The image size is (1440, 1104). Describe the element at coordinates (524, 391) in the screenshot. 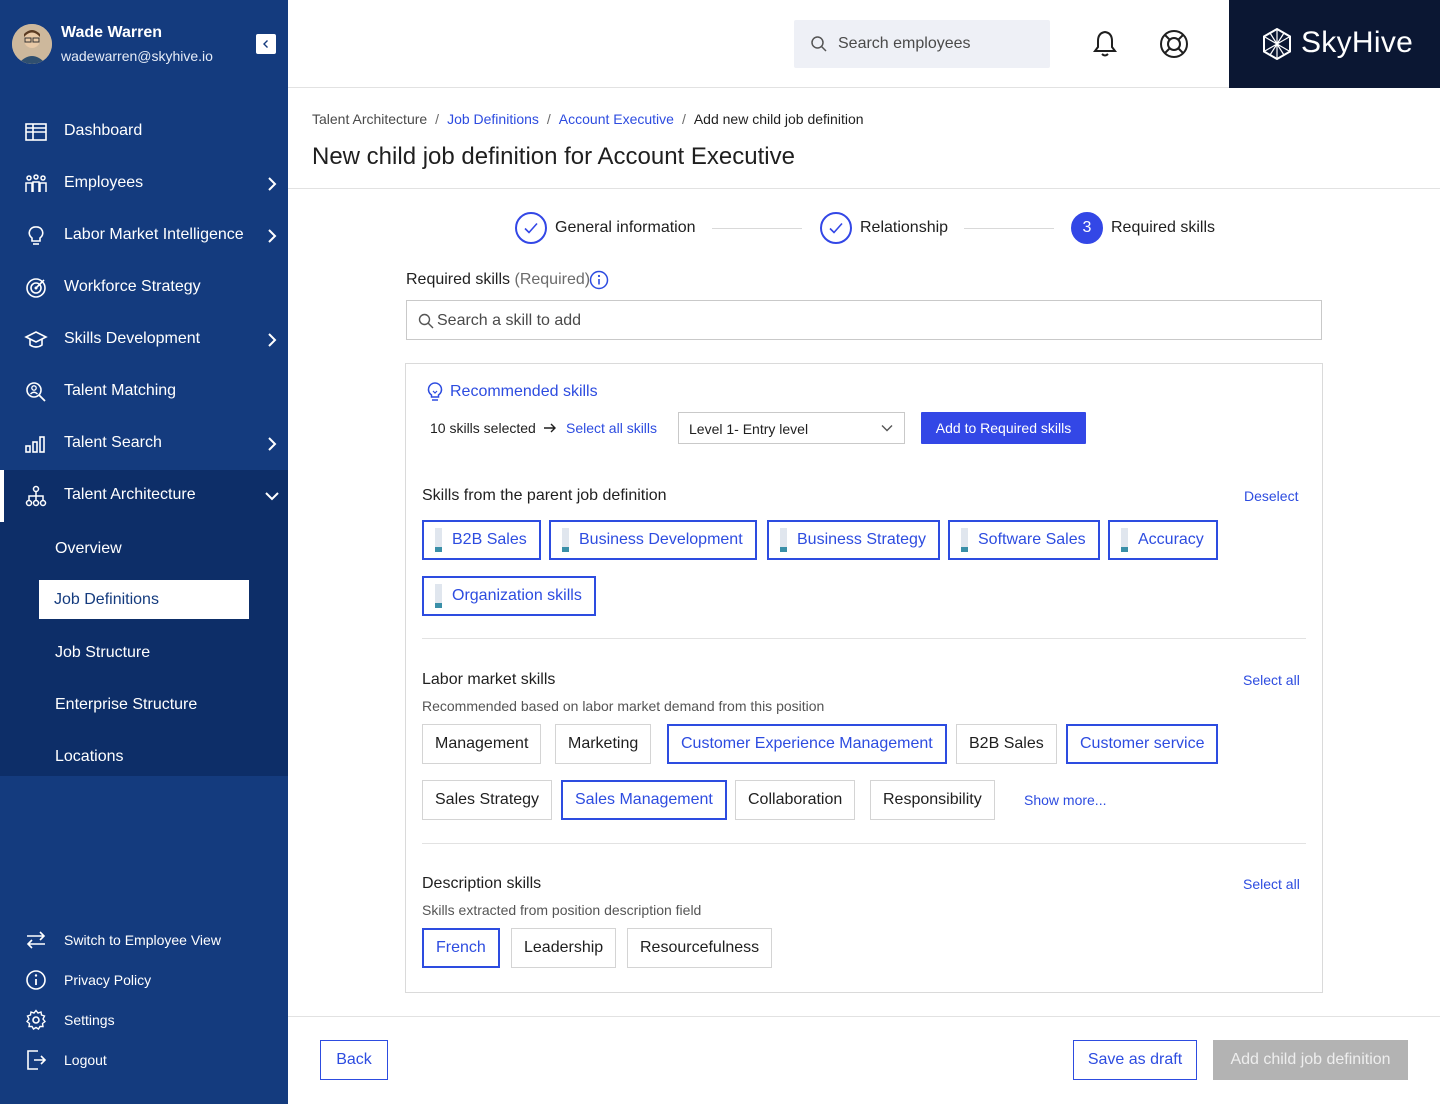

I see `recommended-skills-title: Recommended skills` at that location.